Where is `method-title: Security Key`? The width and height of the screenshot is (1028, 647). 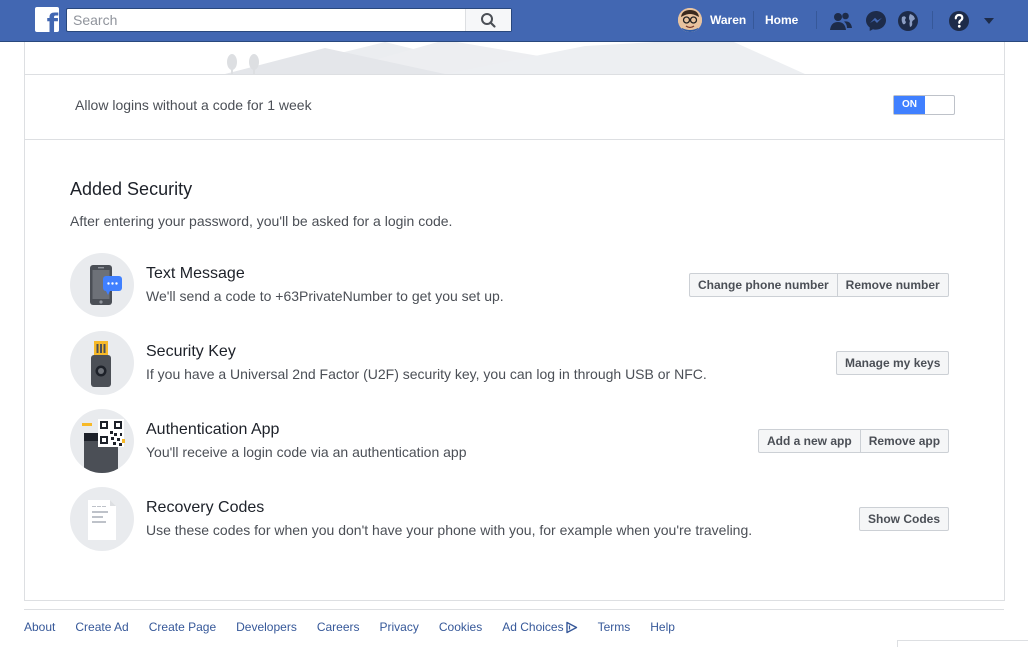 method-title: Security Key is located at coordinates (191, 351).